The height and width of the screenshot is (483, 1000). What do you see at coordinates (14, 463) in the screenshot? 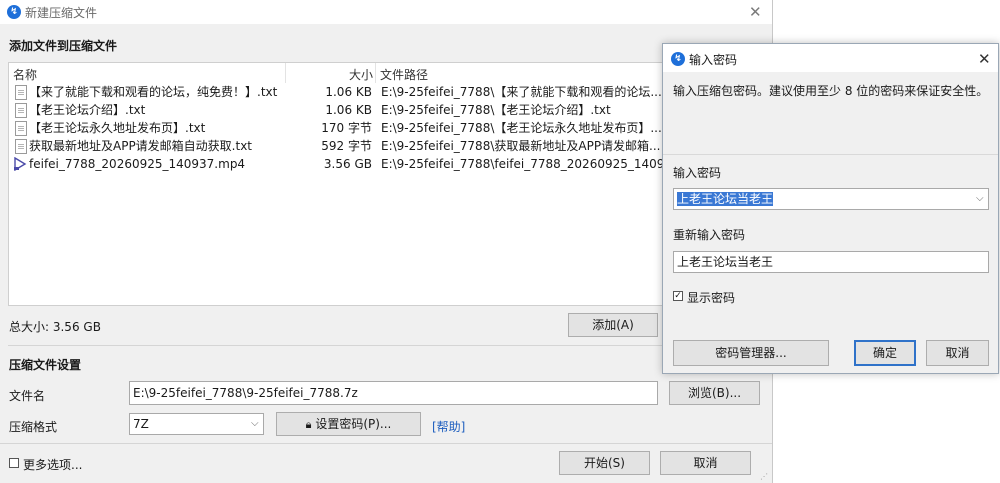
I see `more-options-checkbox` at bounding box center [14, 463].